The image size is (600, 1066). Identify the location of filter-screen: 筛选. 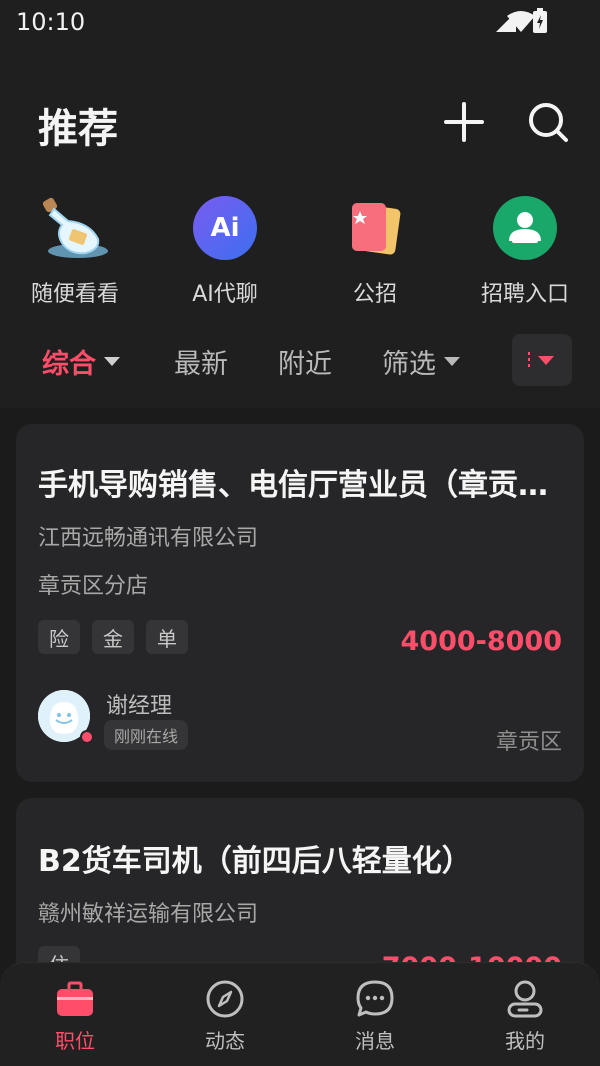
(421, 361).